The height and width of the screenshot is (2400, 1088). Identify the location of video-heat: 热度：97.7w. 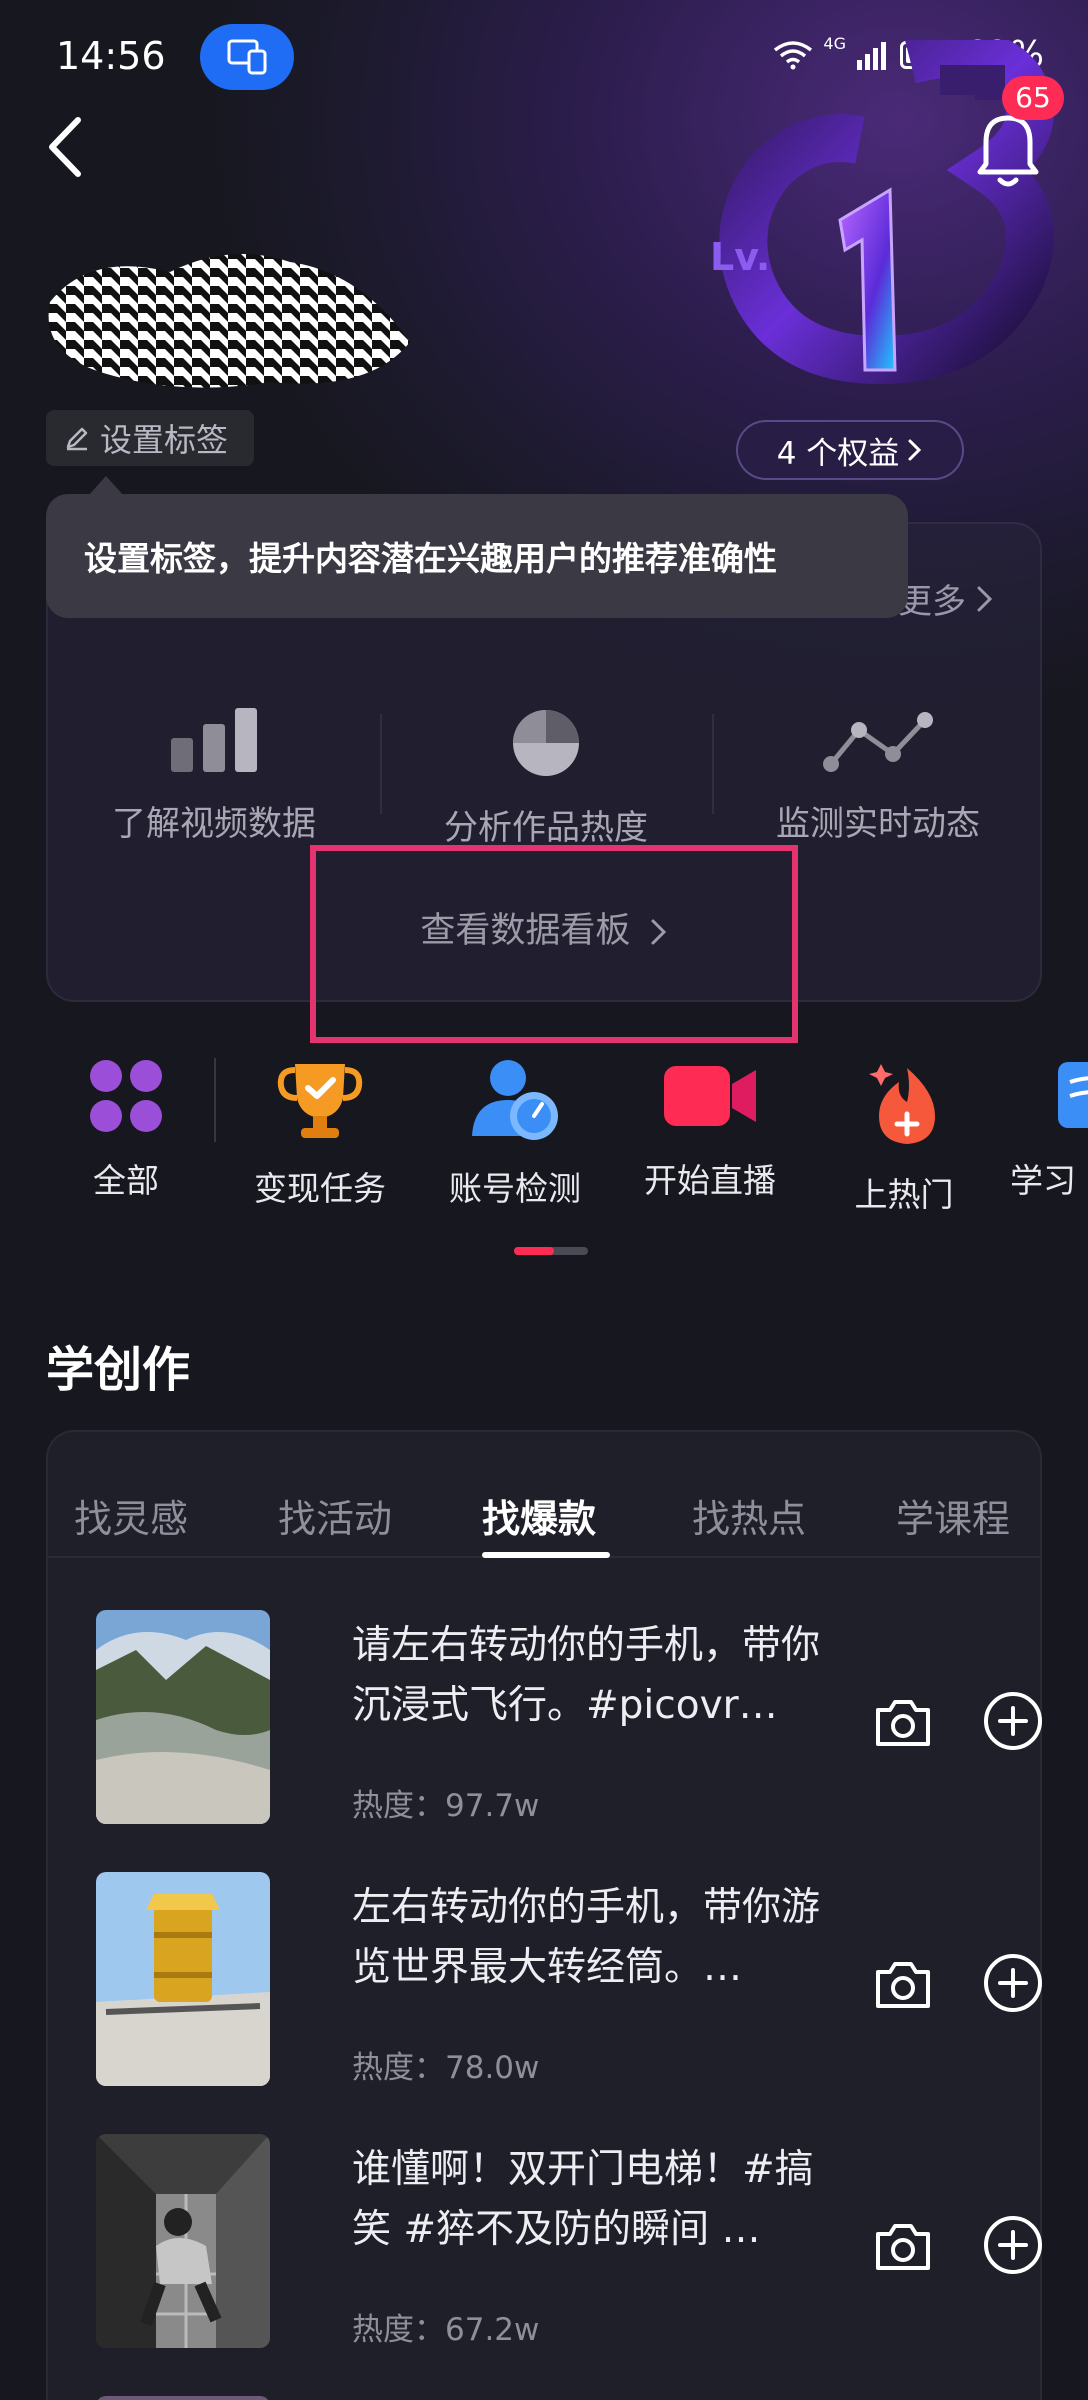
(446, 1806).